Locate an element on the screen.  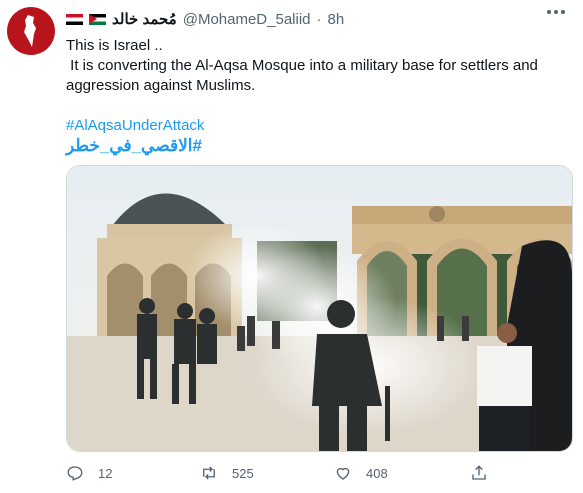
share-icon is located at coordinates (479, 472).